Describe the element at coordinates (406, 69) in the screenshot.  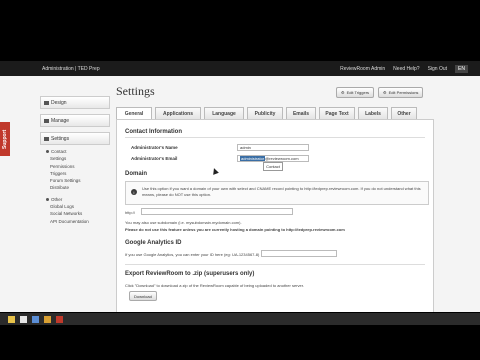
I see `help-link: Need Help?` at that location.